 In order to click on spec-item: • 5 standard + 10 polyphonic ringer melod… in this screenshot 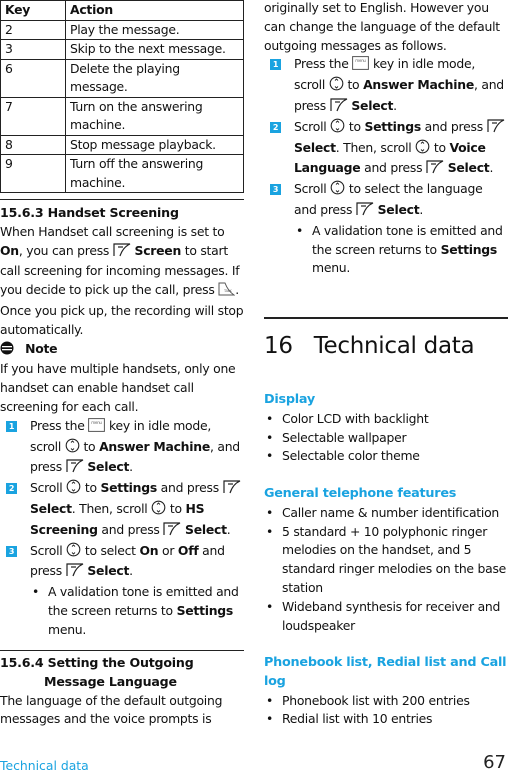, I will do `click(386, 560)`.